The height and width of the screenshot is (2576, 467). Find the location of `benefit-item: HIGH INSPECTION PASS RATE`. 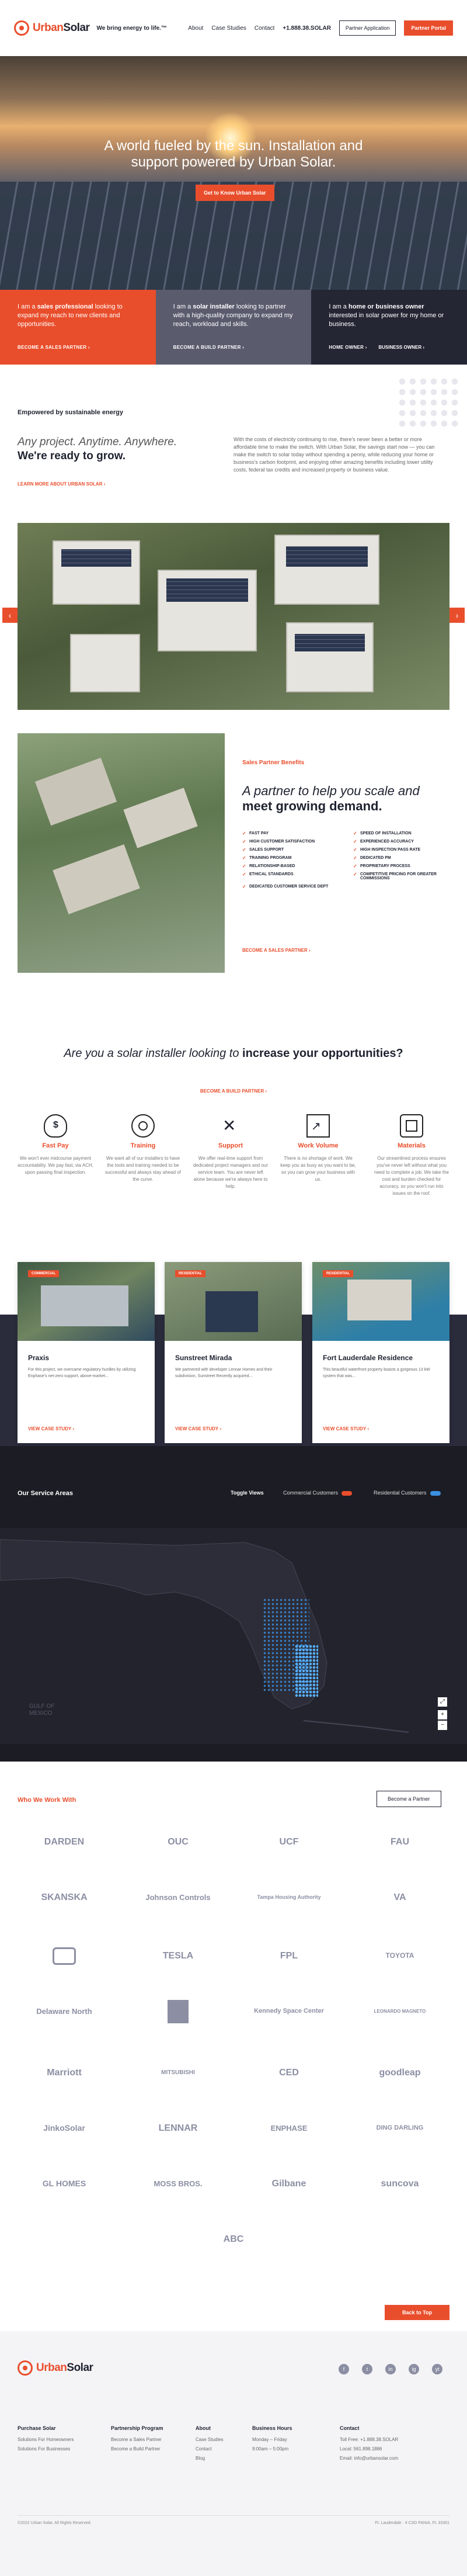

benefit-item: HIGH INSPECTION PASS RATE is located at coordinates (402, 850).